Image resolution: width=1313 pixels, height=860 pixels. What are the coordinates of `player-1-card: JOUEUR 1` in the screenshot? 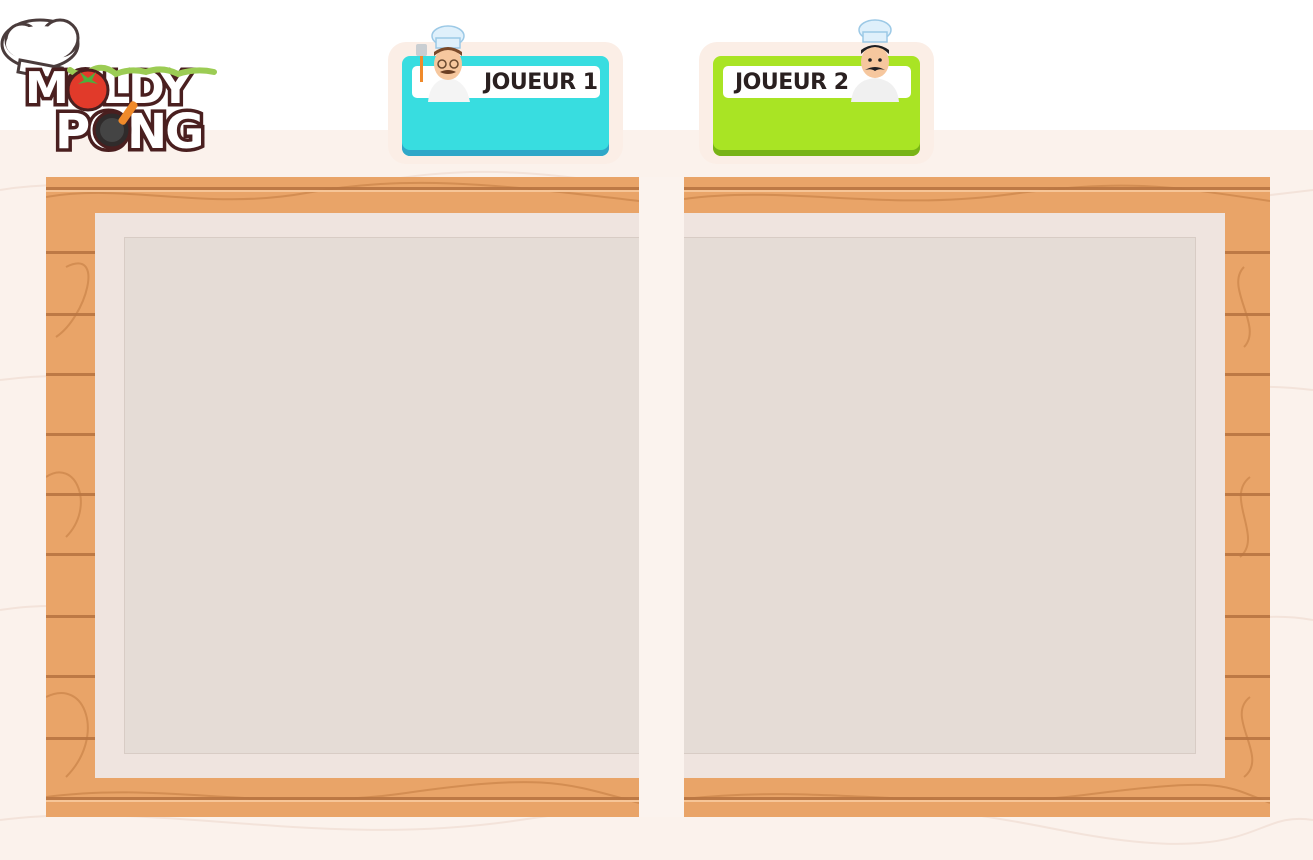 It's located at (505, 94).